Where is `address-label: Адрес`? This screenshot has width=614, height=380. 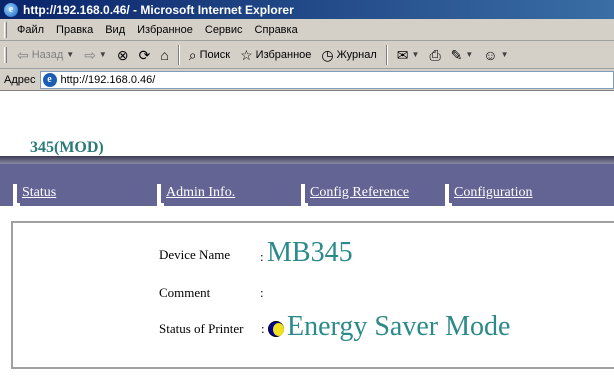
address-label: Адрес is located at coordinates (20, 79).